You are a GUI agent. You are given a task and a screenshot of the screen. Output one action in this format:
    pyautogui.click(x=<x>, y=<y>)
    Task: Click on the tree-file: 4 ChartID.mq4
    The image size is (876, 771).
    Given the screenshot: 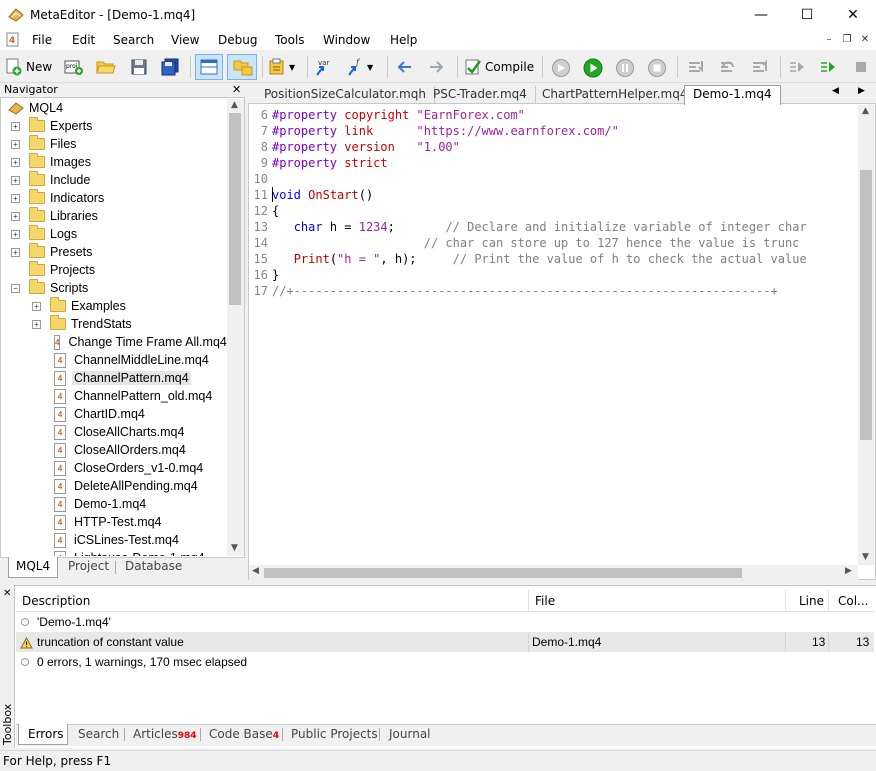 What is the action you would take?
    pyautogui.click(x=114, y=414)
    